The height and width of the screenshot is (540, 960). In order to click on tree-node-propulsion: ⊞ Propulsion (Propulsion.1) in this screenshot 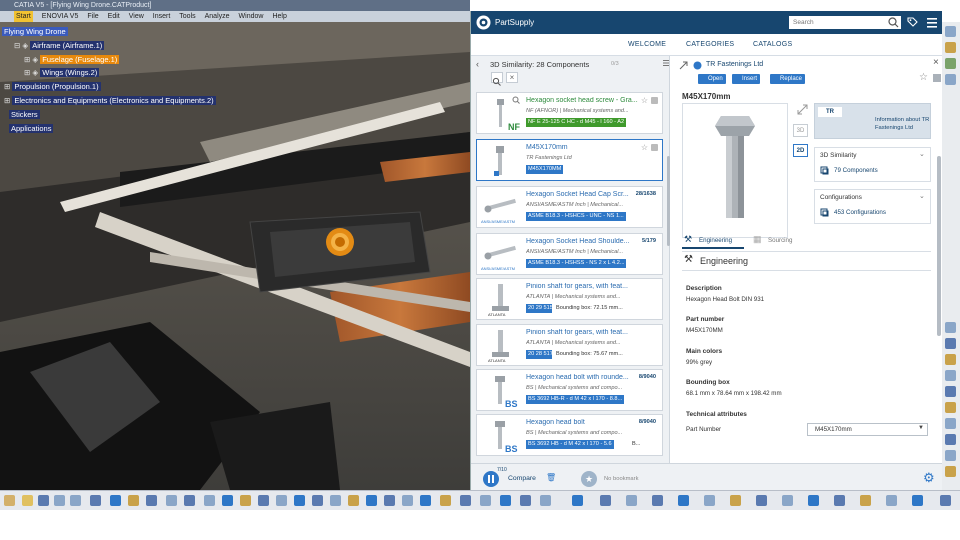, I will do `click(52, 87)`.